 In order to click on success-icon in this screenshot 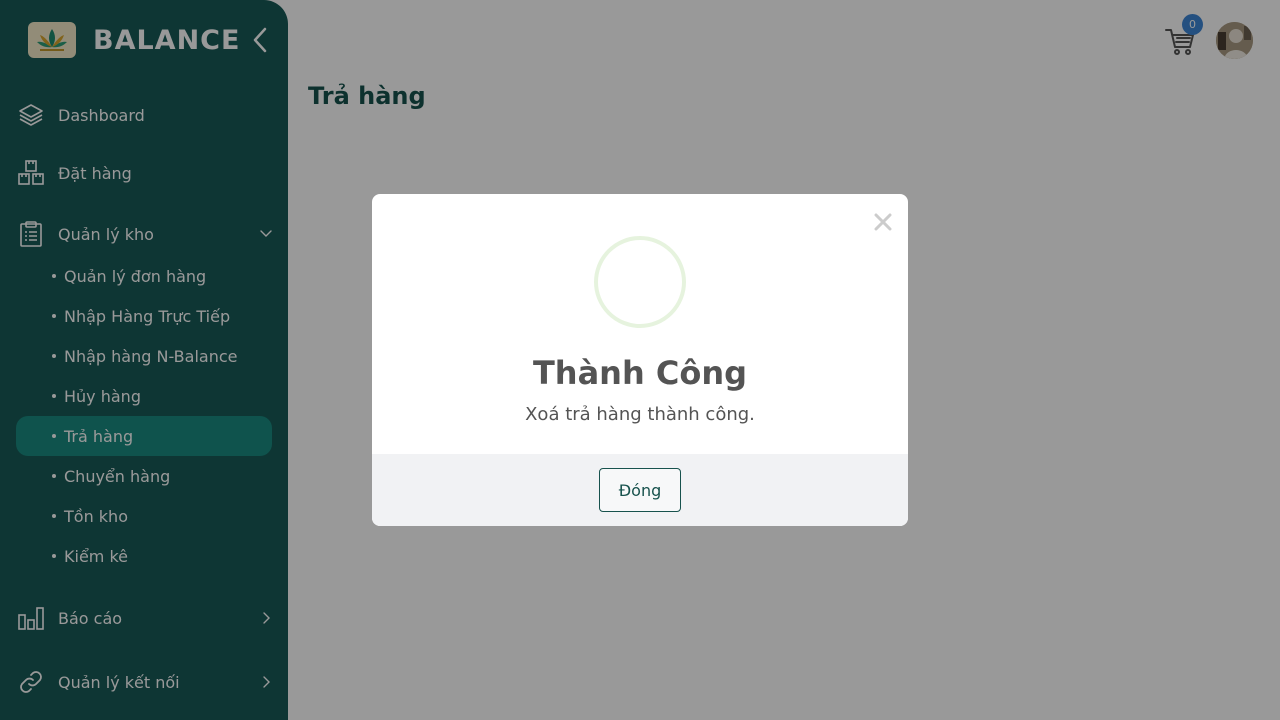, I will do `click(640, 282)`.